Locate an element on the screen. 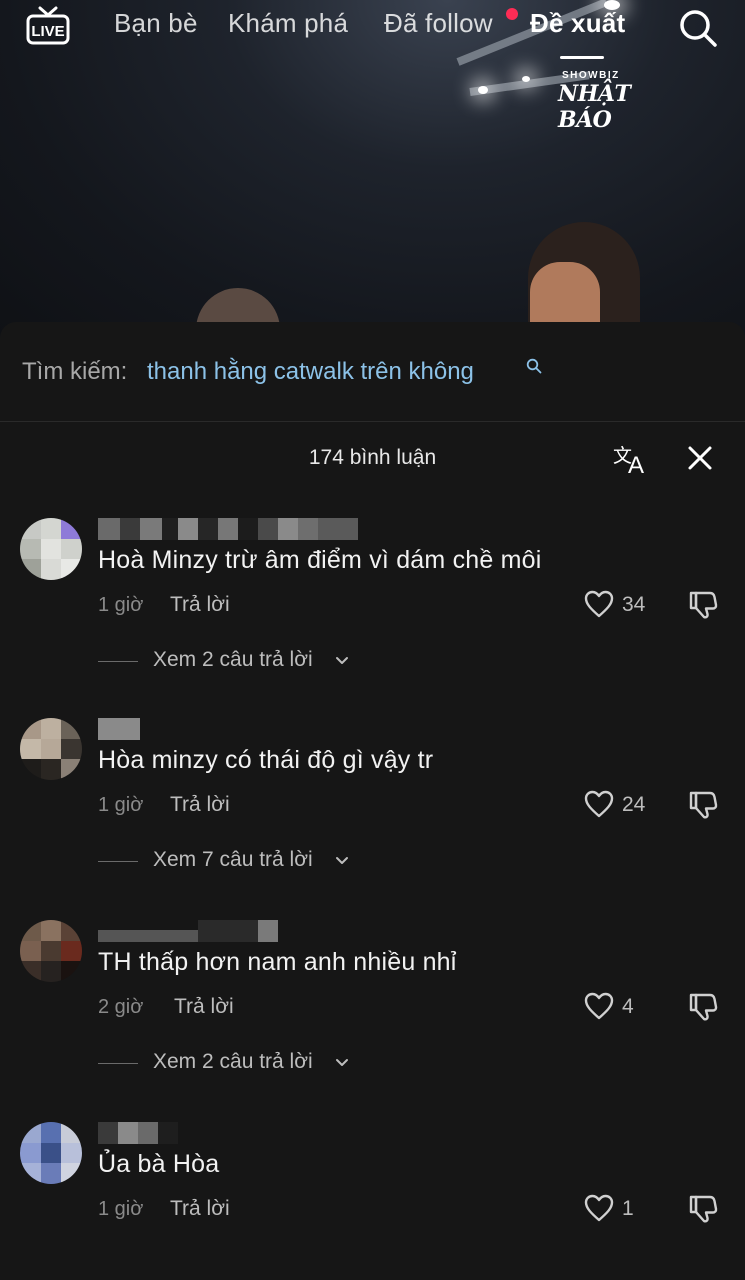 The image size is (745, 1280). comment-text: Hoà Minzy trừ âm điểm vì dám chề môi is located at coordinates (320, 560).